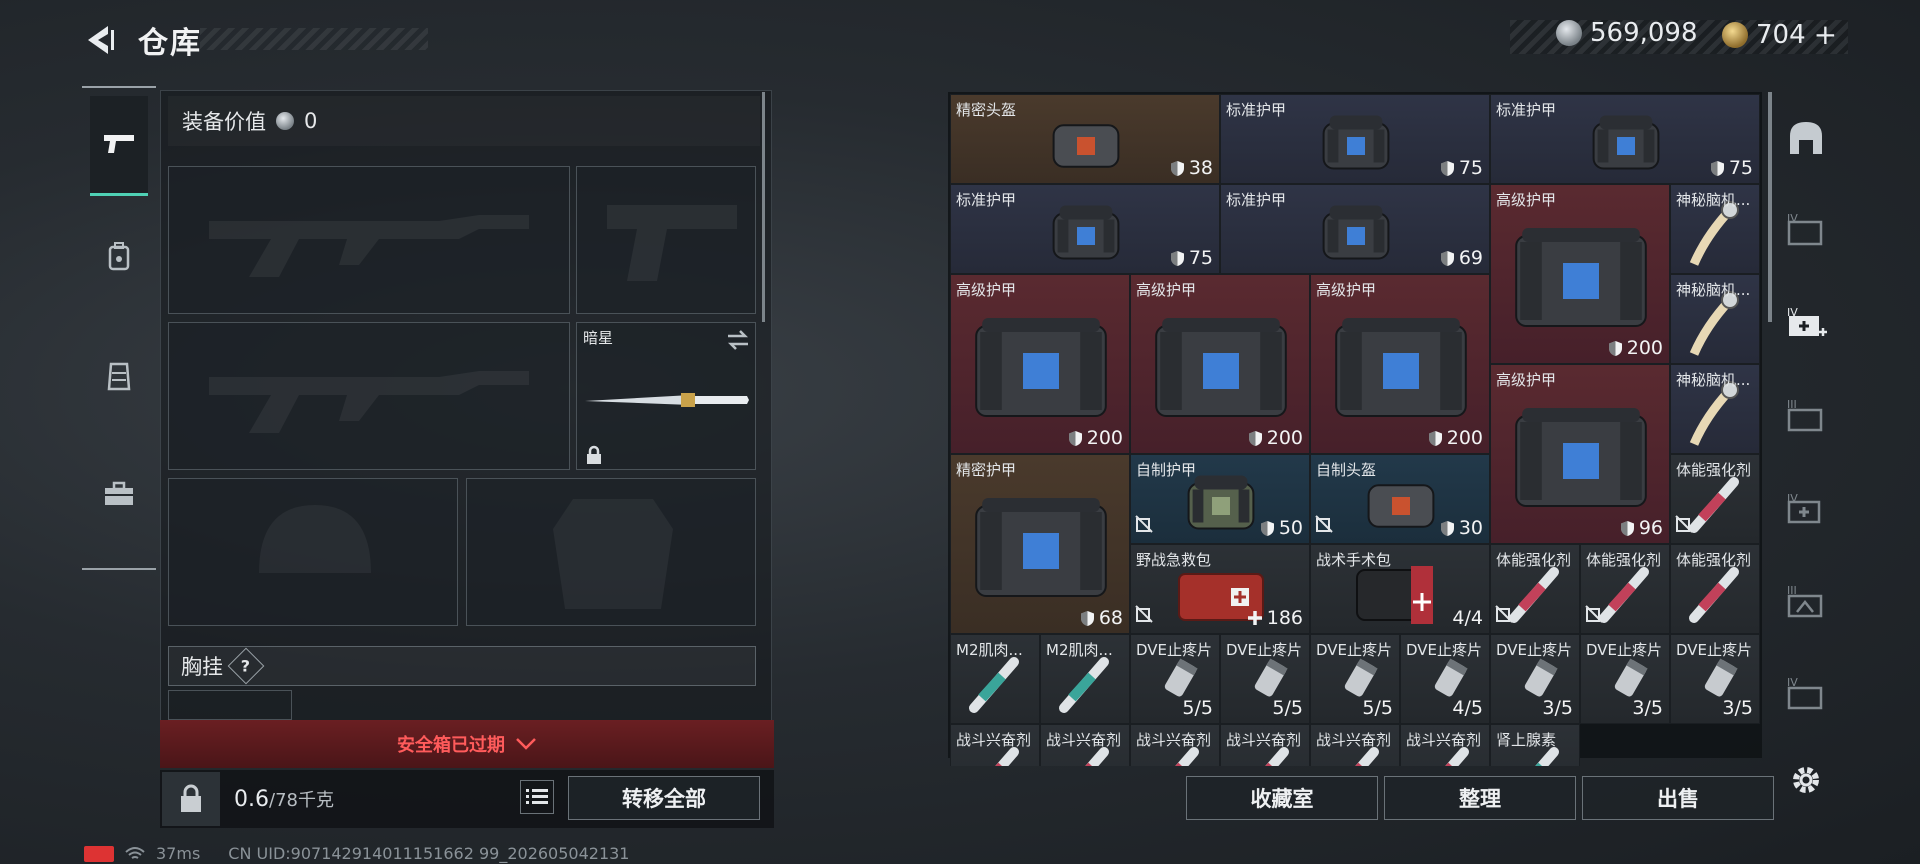  What do you see at coordinates (1101, 618) in the screenshot?
I see `item-value: 68` at bounding box center [1101, 618].